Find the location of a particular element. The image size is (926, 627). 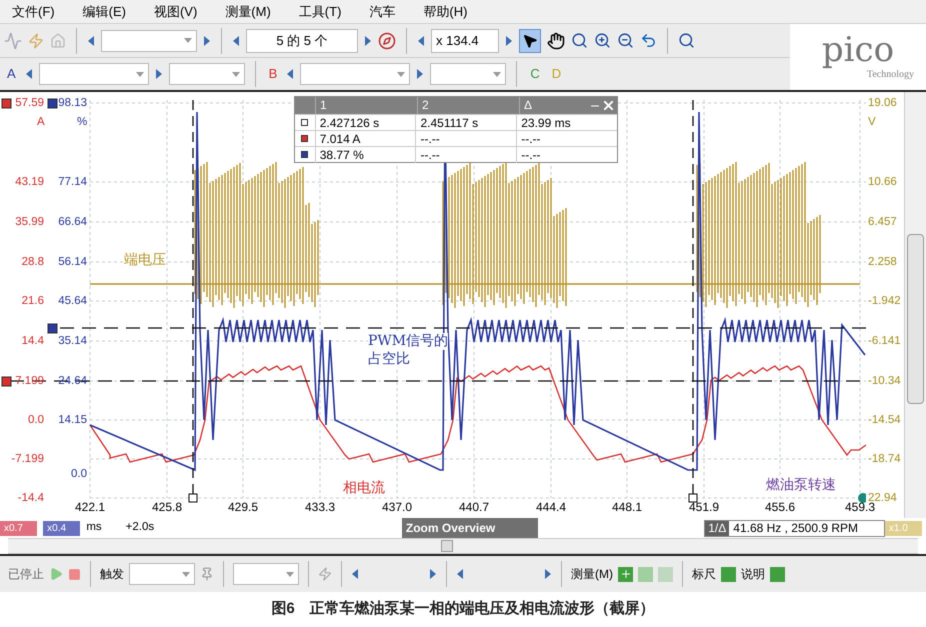

voltage-axis-label: -10.34 is located at coordinates (884, 381).